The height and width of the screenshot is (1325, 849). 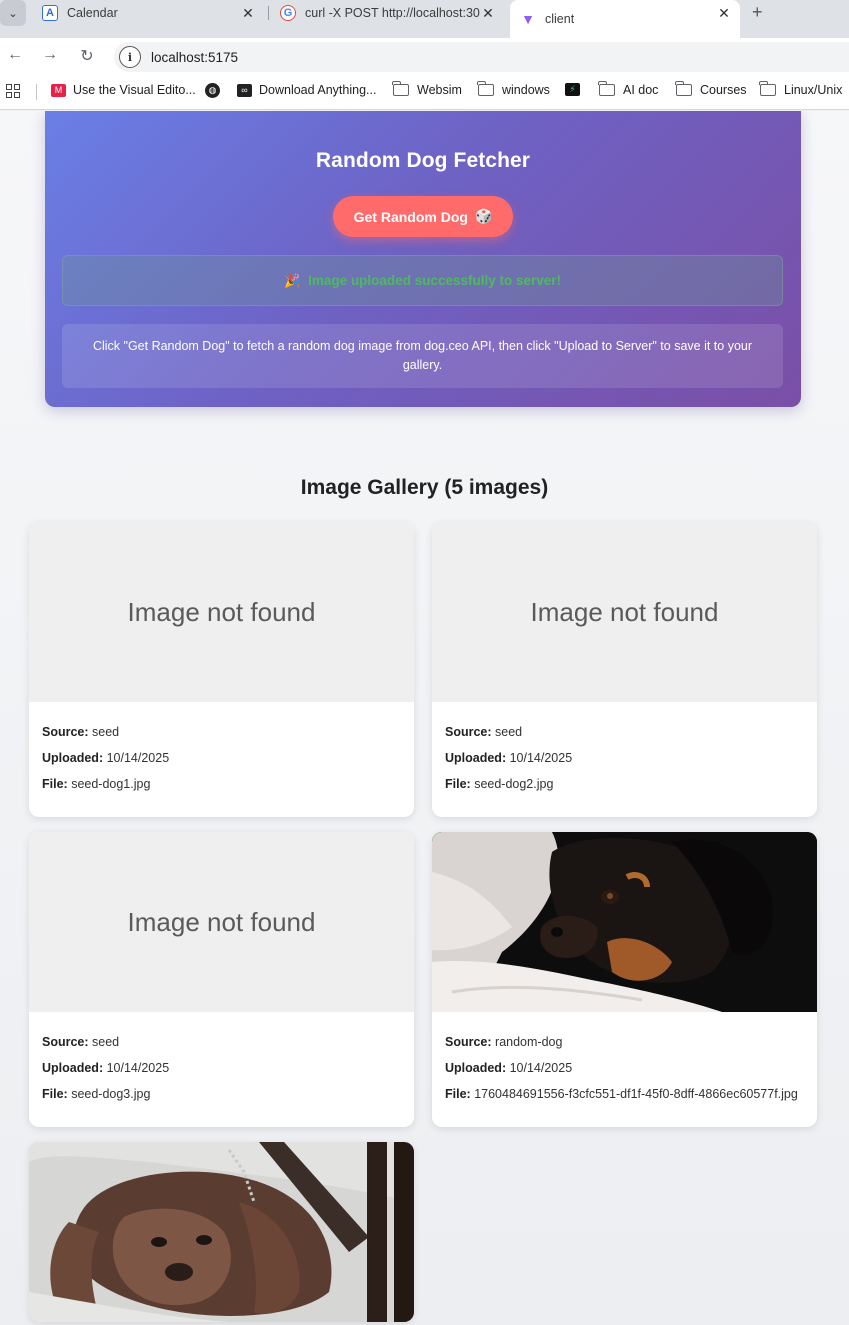 I want to click on spaniel-photo-image, so click(x=221, y=1232).